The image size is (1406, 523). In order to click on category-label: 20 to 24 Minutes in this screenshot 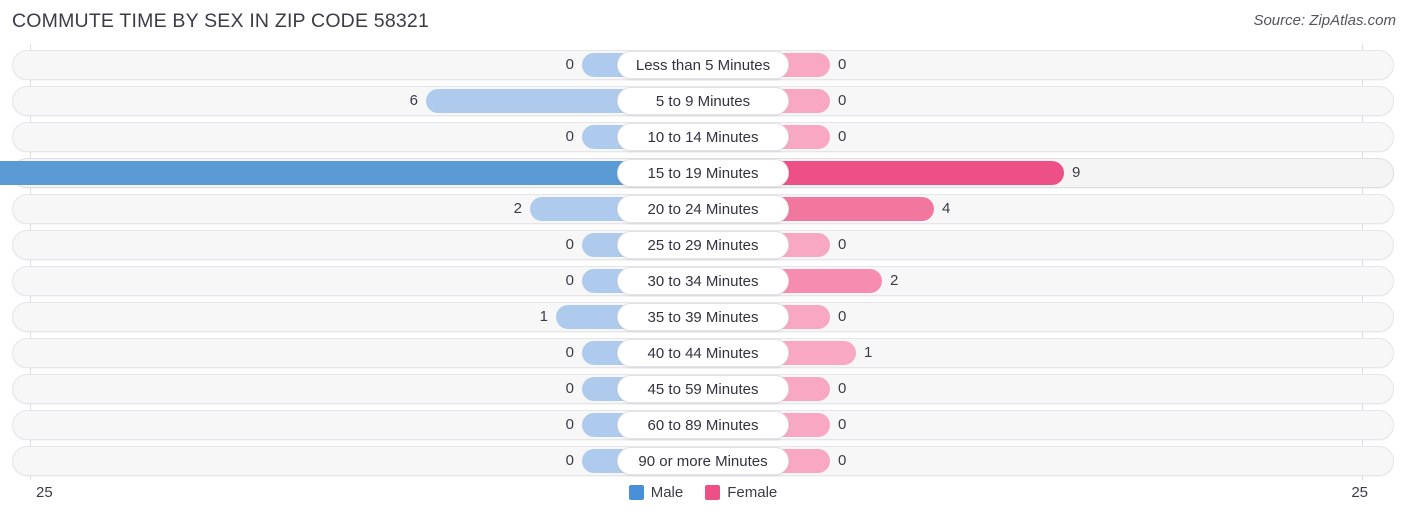, I will do `click(703, 209)`.